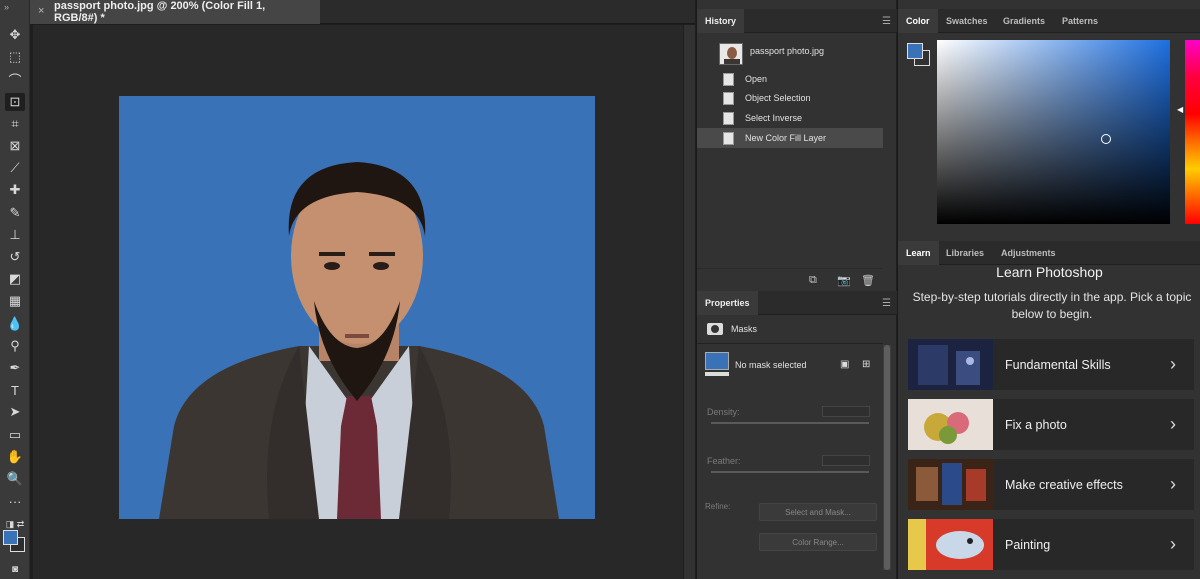  I want to click on healing-brush-tool-icon: ✚, so click(15, 190).